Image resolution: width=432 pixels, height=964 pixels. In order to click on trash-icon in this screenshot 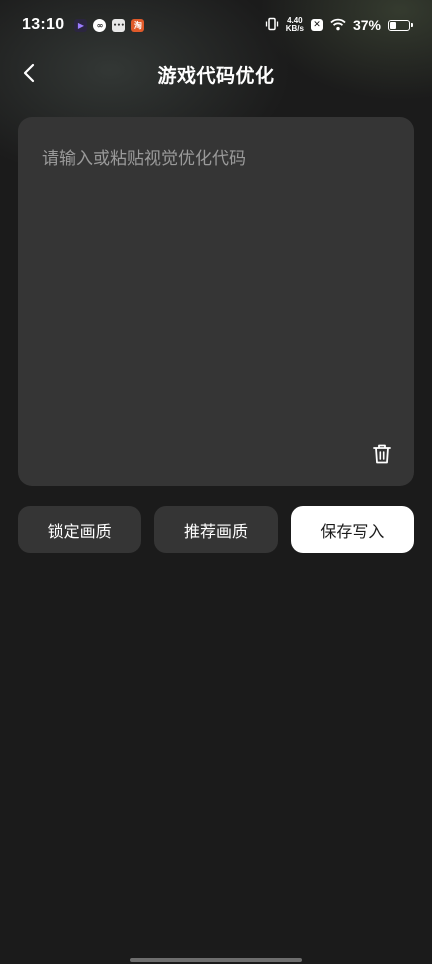, I will do `click(382, 454)`.